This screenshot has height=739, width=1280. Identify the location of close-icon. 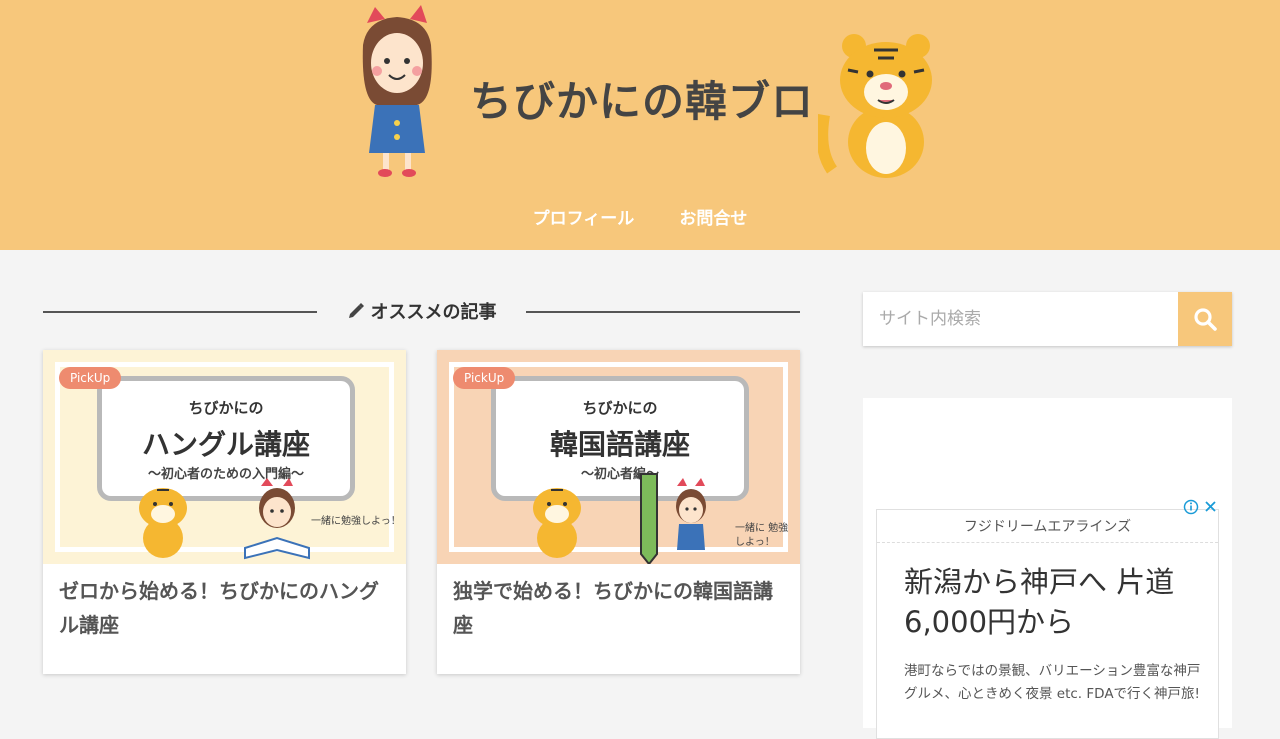
(1210, 506).